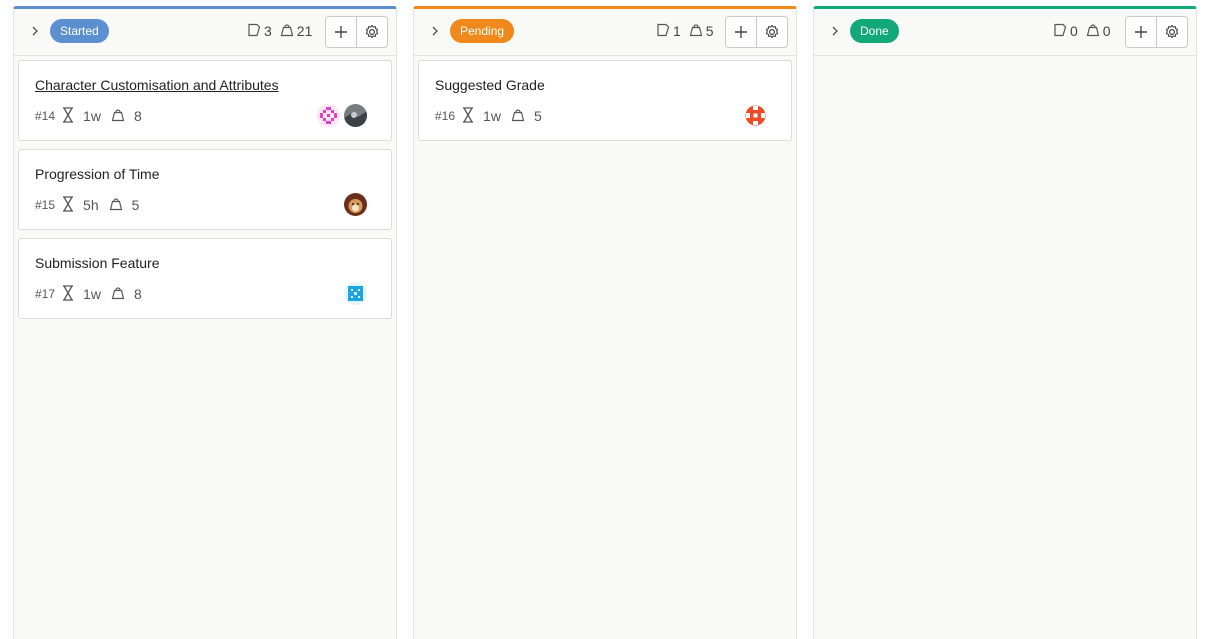 This screenshot has height=639, width=1210. I want to click on issue-card: Submission Feature #17 1w 8, so click(205, 278).